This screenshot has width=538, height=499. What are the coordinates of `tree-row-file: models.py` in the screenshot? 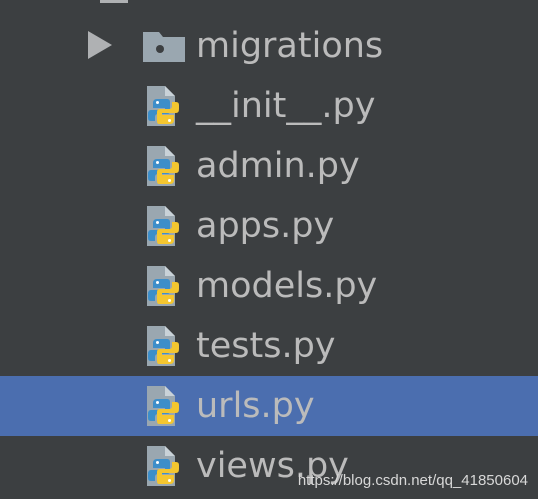 It's located at (269, 286).